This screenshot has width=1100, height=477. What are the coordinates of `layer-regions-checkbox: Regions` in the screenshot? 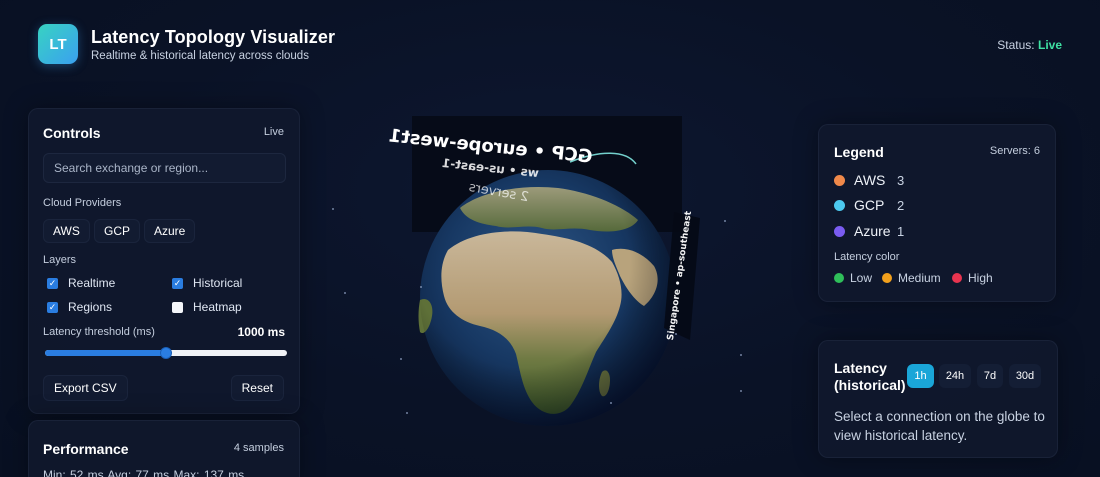 It's located at (79, 307).